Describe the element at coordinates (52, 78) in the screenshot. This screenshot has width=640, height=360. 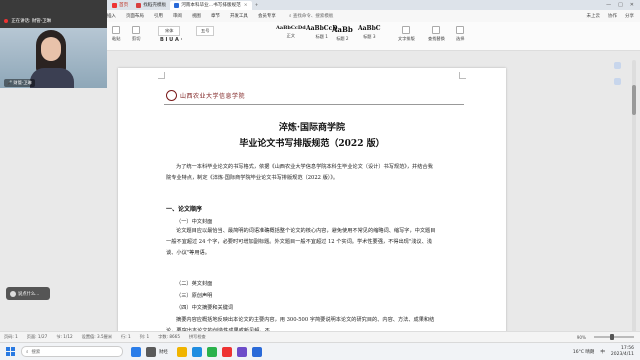
I see `participant-body` at that location.